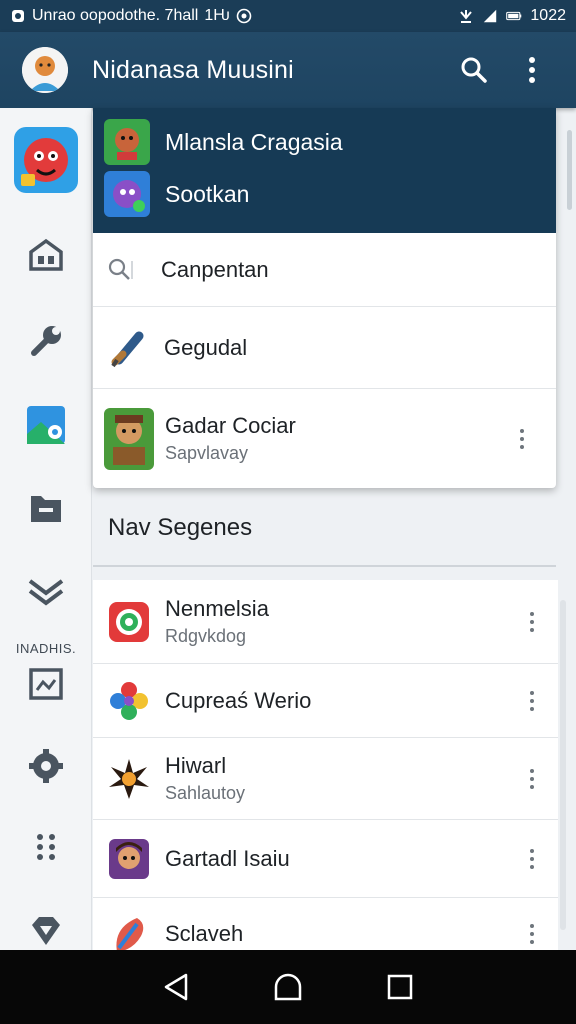 This screenshot has height=1024, width=576. What do you see at coordinates (129, 779) in the screenshot?
I see `sunburst-app-icon` at bounding box center [129, 779].